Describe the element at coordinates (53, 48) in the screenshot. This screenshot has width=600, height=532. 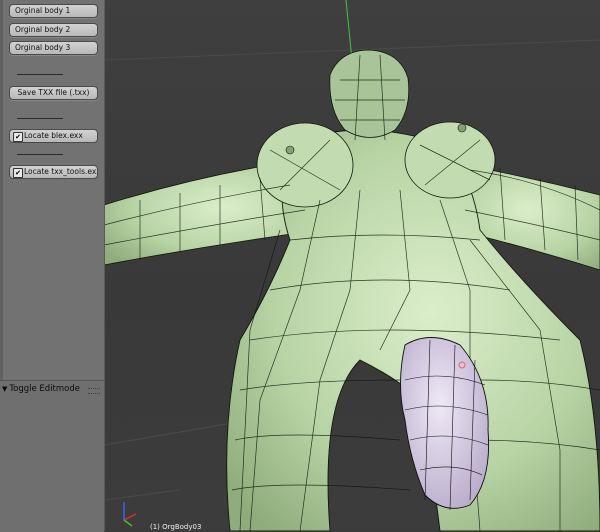
I see `original-body-3-button: Orginal body 3` at that location.